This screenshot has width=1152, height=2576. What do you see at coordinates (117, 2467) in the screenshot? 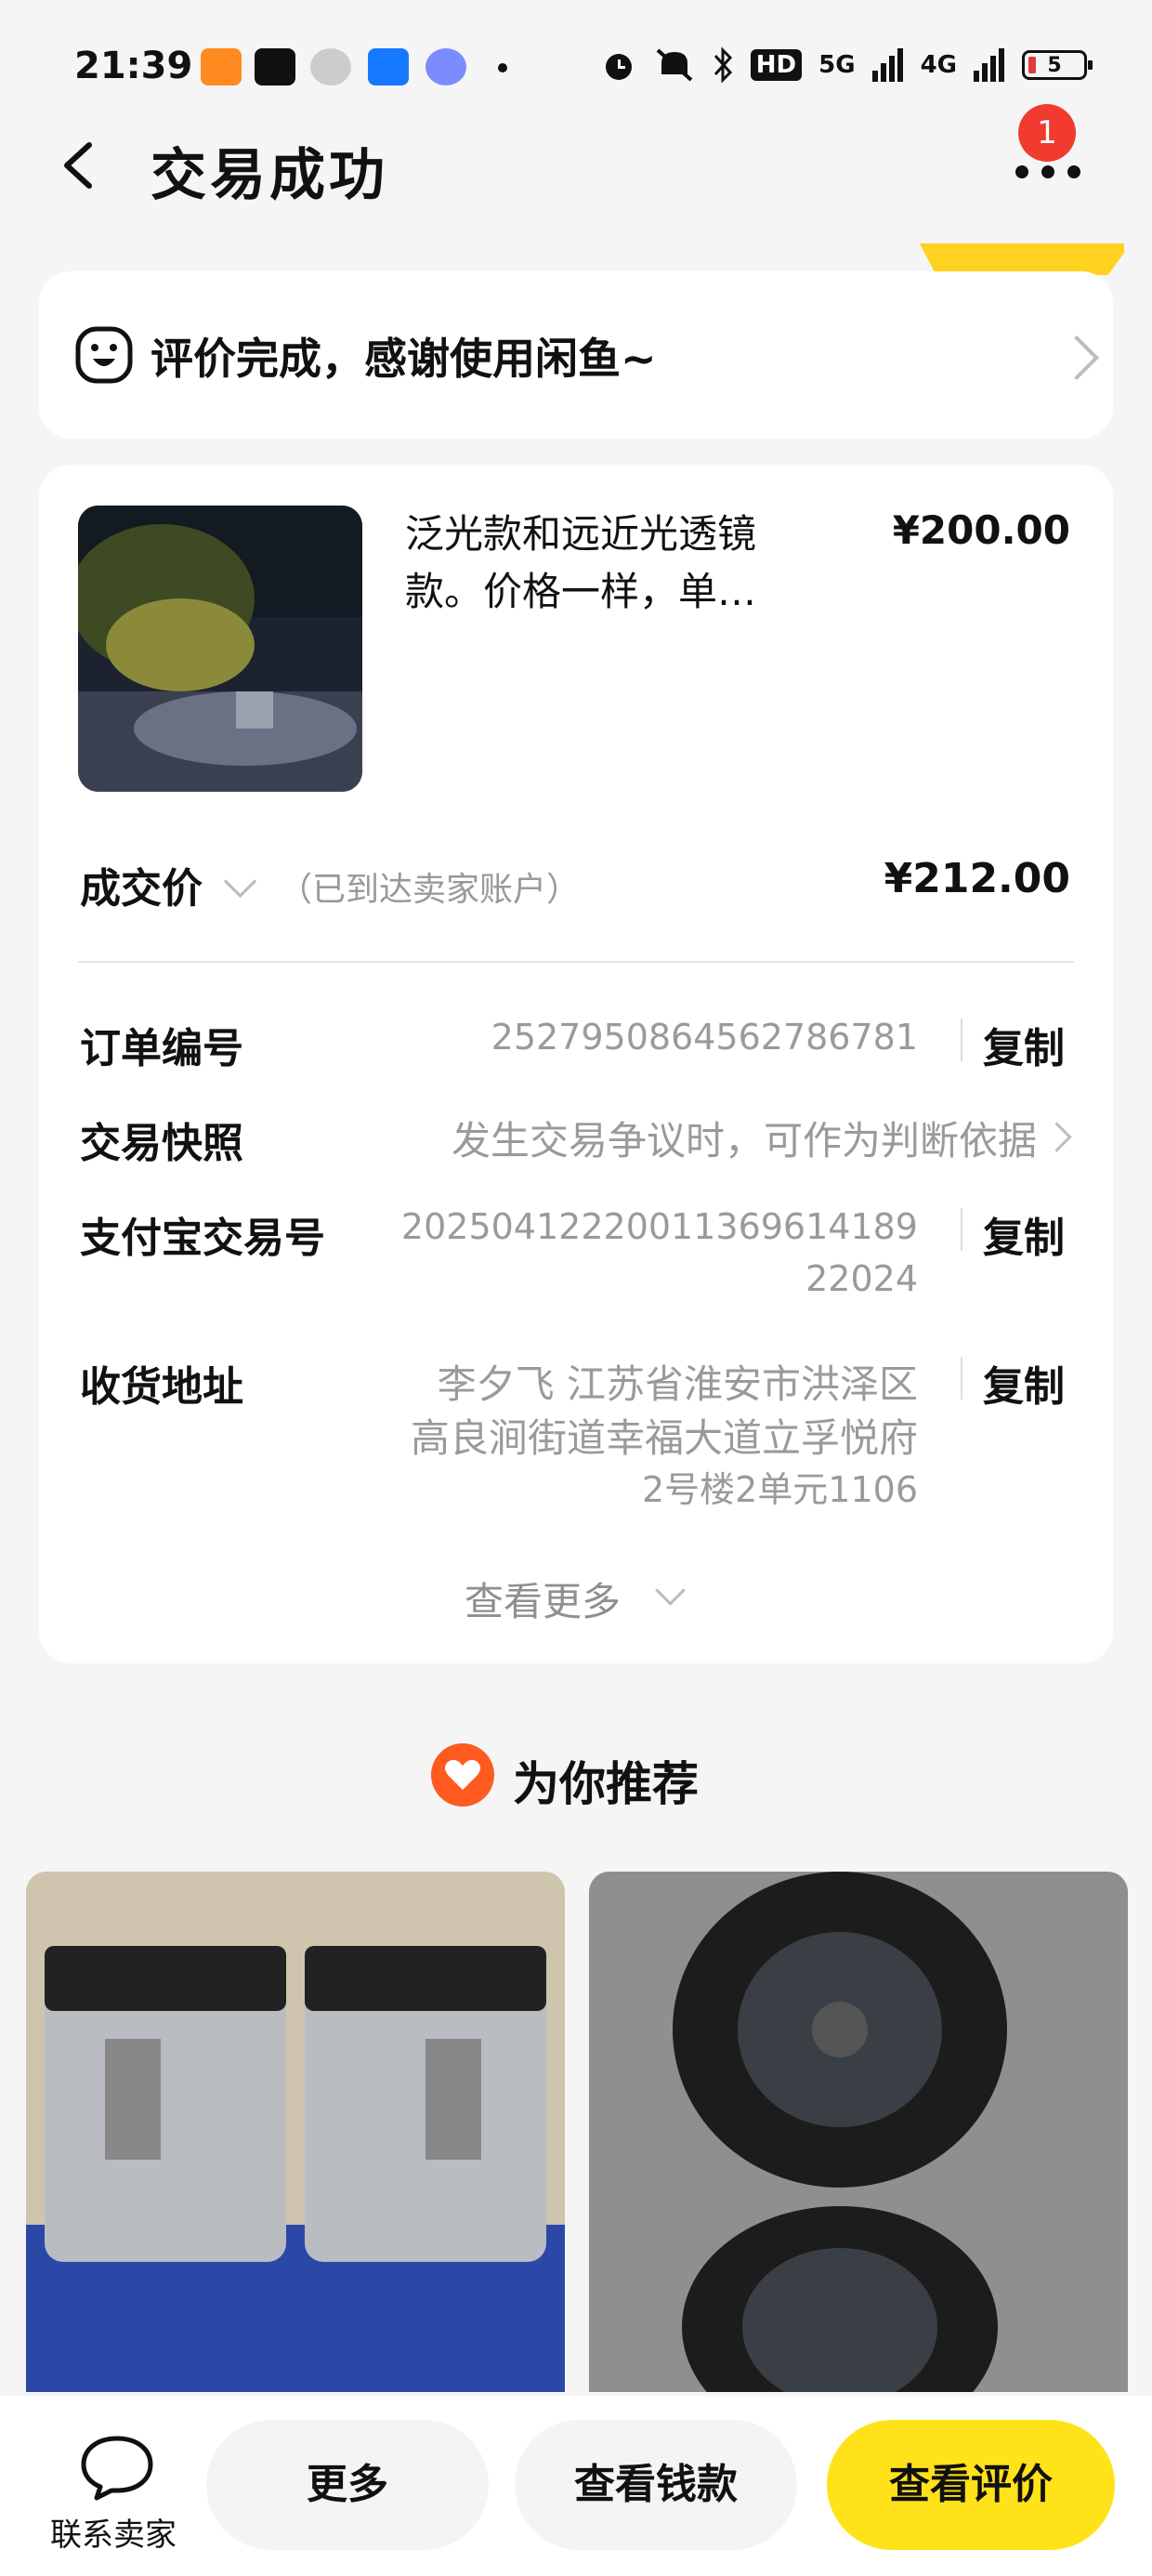
I see `chat-bubble-icon` at bounding box center [117, 2467].